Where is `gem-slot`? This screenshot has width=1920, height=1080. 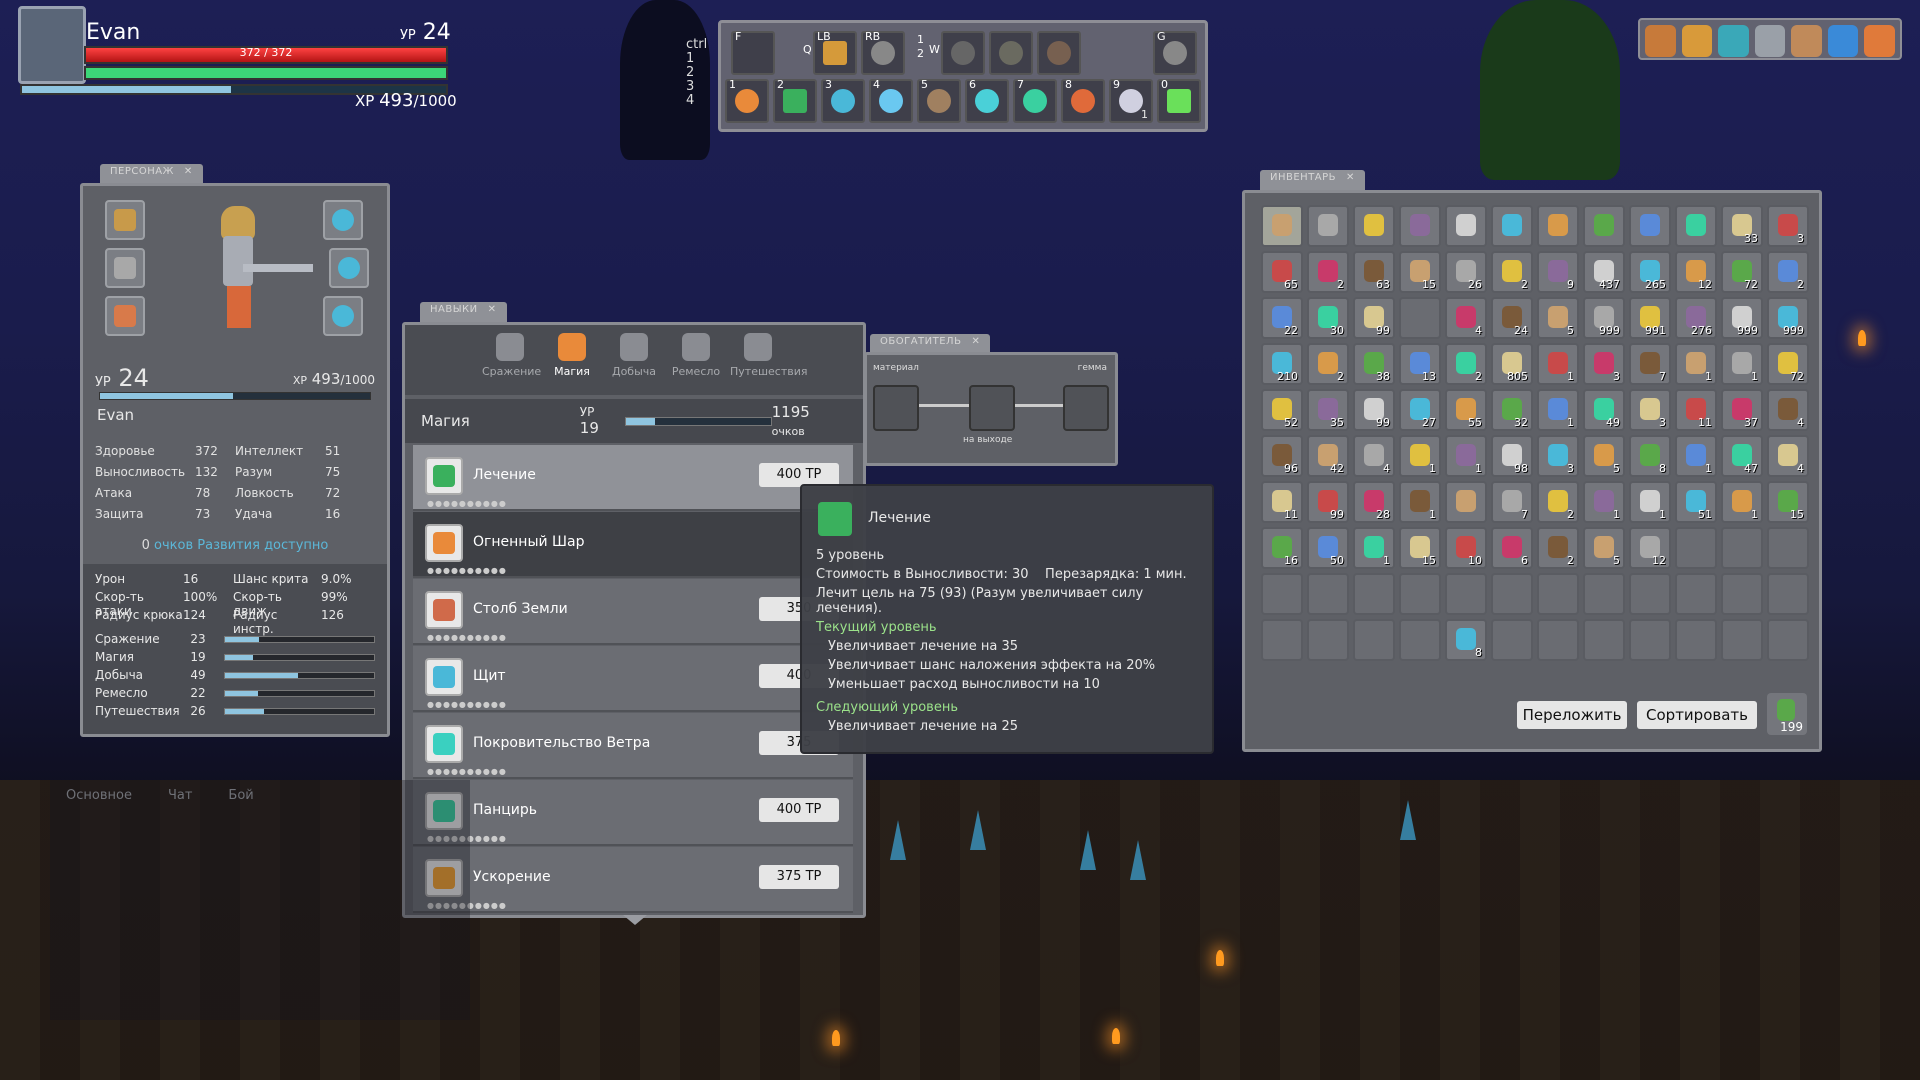
gem-slot is located at coordinates (1086, 408).